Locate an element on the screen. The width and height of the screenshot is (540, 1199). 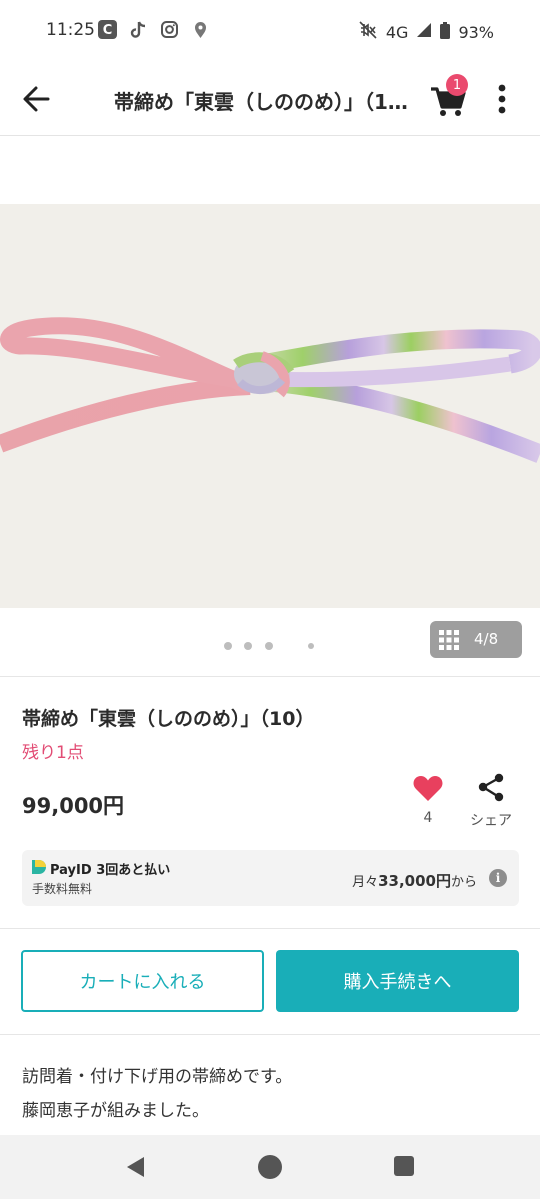
mute-icon is located at coordinates (368, 32).